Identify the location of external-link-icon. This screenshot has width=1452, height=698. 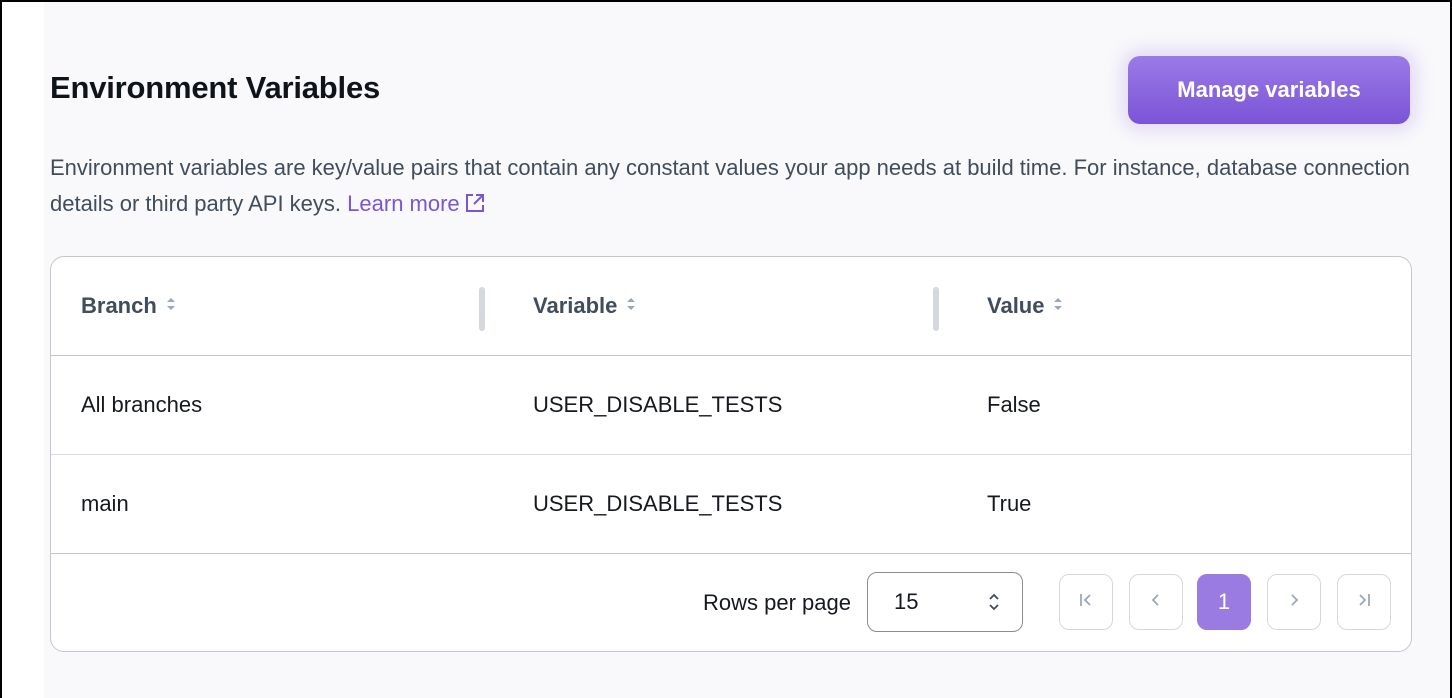
(475, 207).